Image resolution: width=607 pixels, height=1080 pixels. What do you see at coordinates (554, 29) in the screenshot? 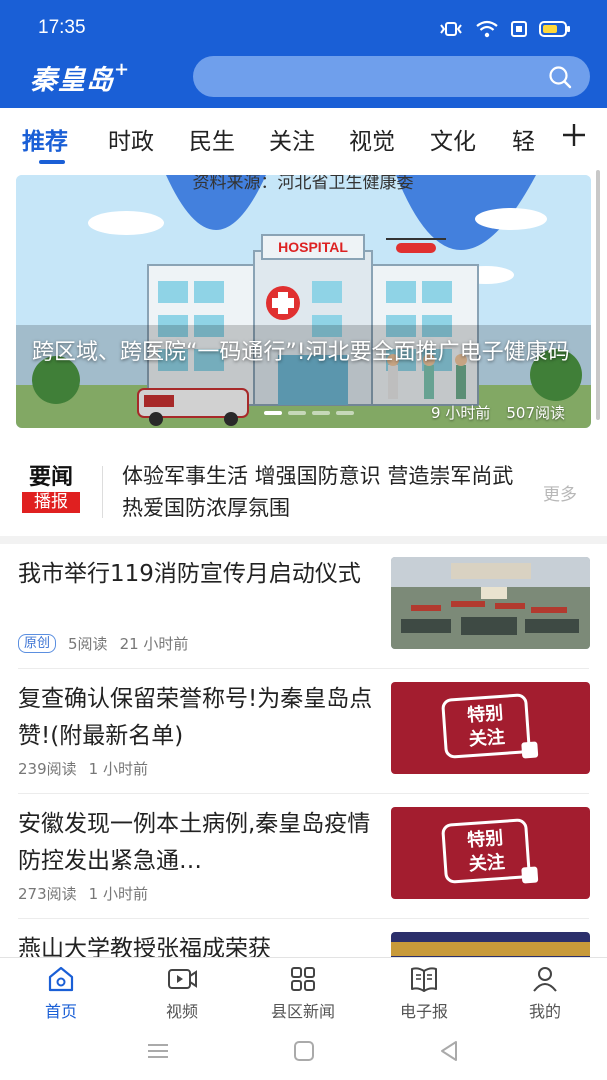
I see `battery-icon` at bounding box center [554, 29].